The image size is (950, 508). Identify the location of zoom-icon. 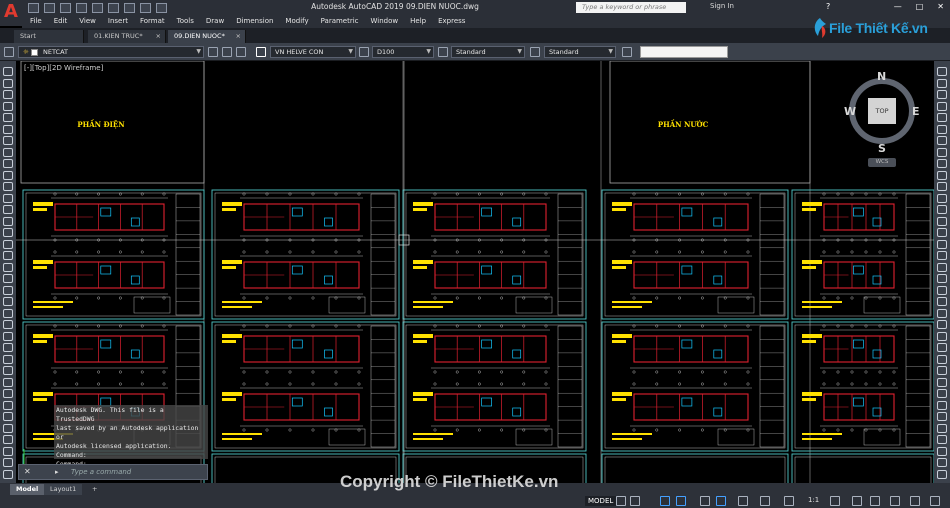
(942, 359).